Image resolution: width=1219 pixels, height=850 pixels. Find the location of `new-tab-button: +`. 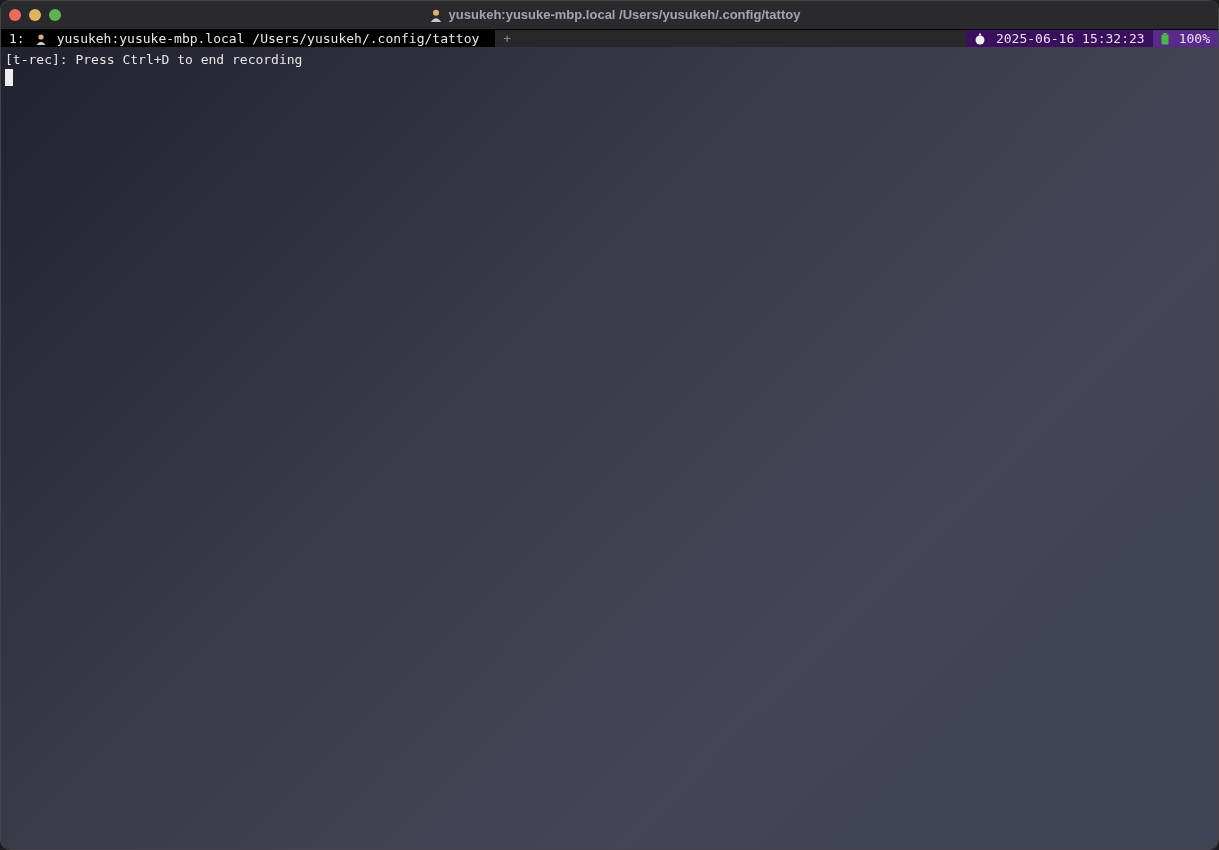

new-tab-button: + is located at coordinates (507, 38).